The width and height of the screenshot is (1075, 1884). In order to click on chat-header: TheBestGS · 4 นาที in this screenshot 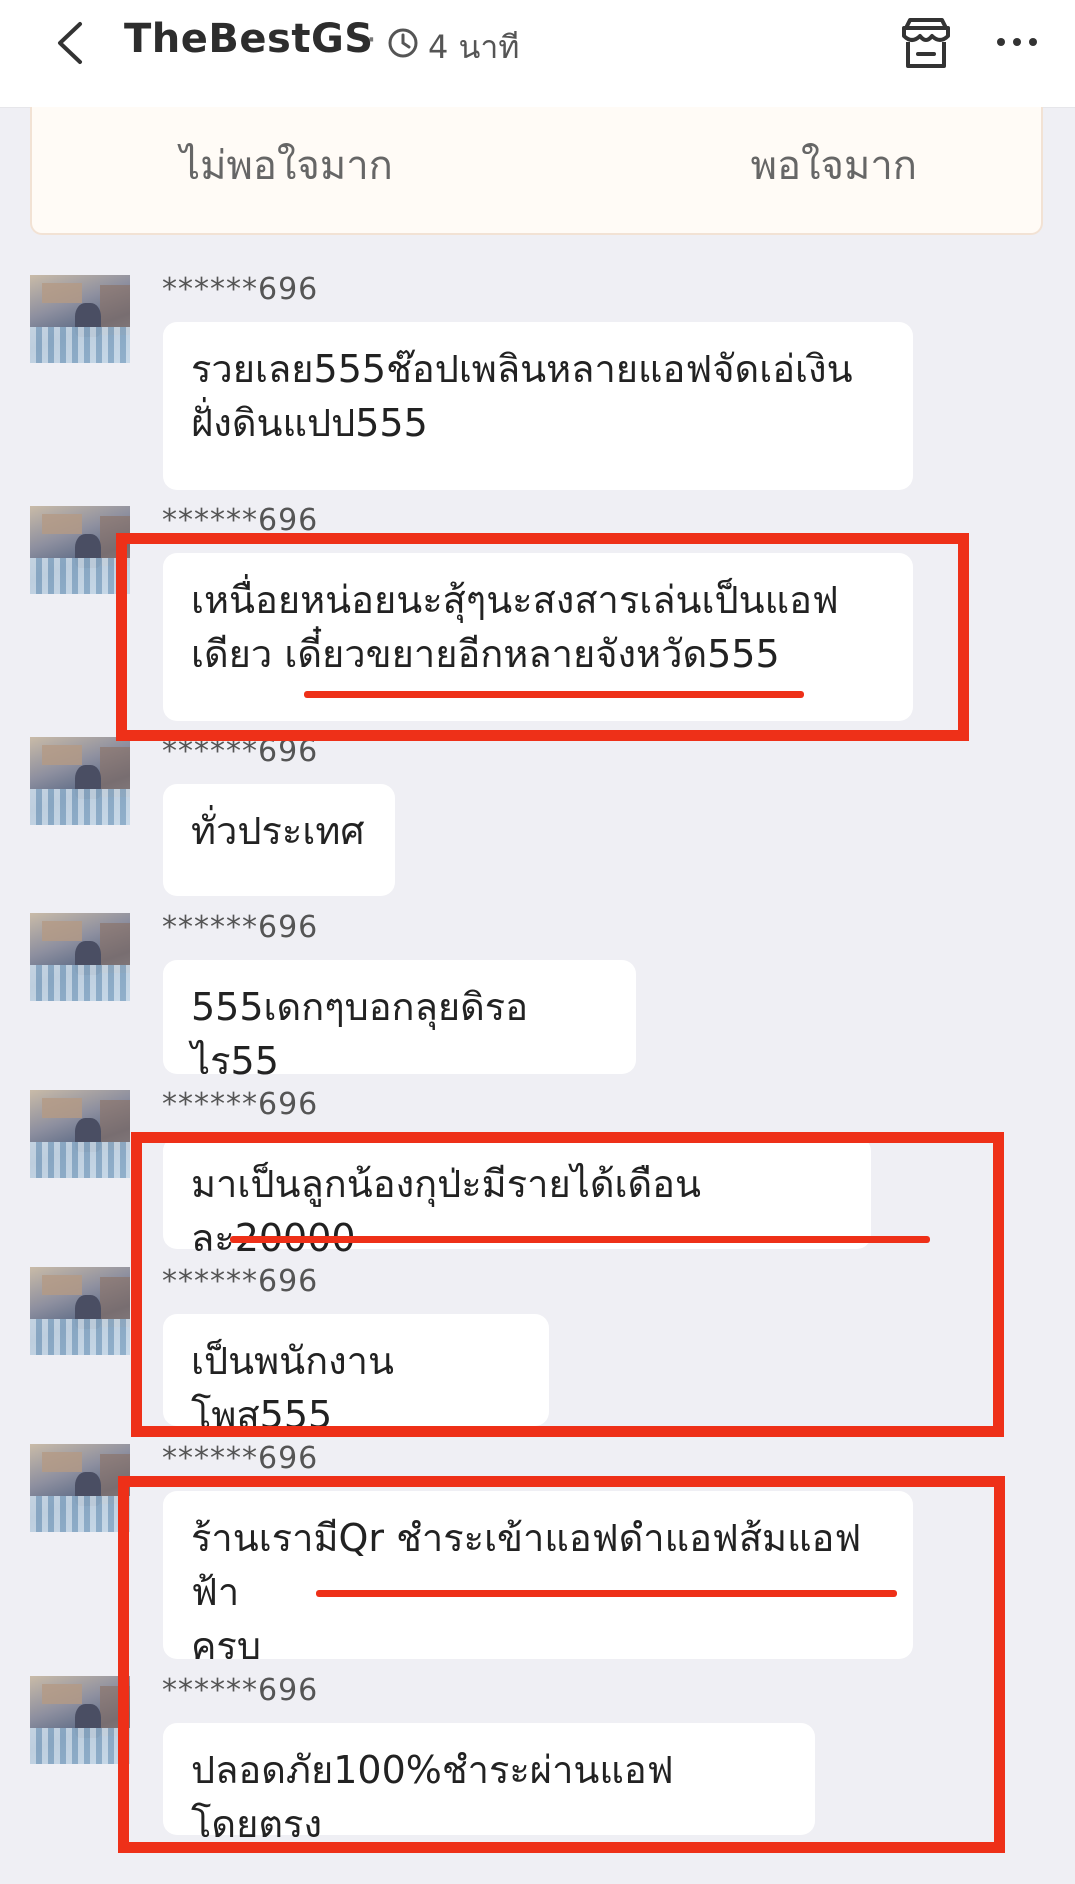, I will do `click(537, 54)`.